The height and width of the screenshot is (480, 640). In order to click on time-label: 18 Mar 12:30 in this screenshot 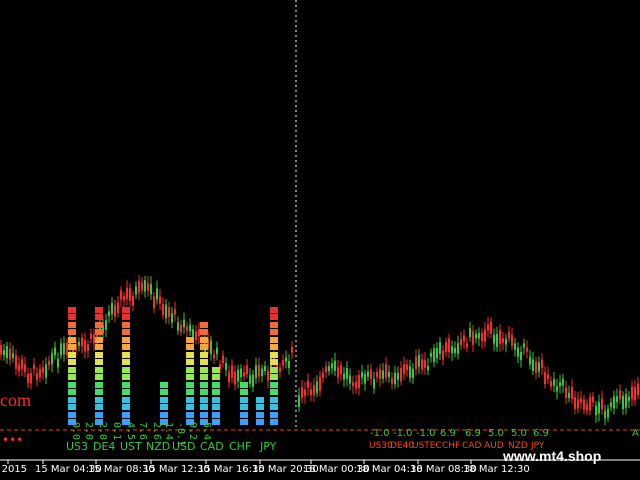, I will do `click(496, 469)`.